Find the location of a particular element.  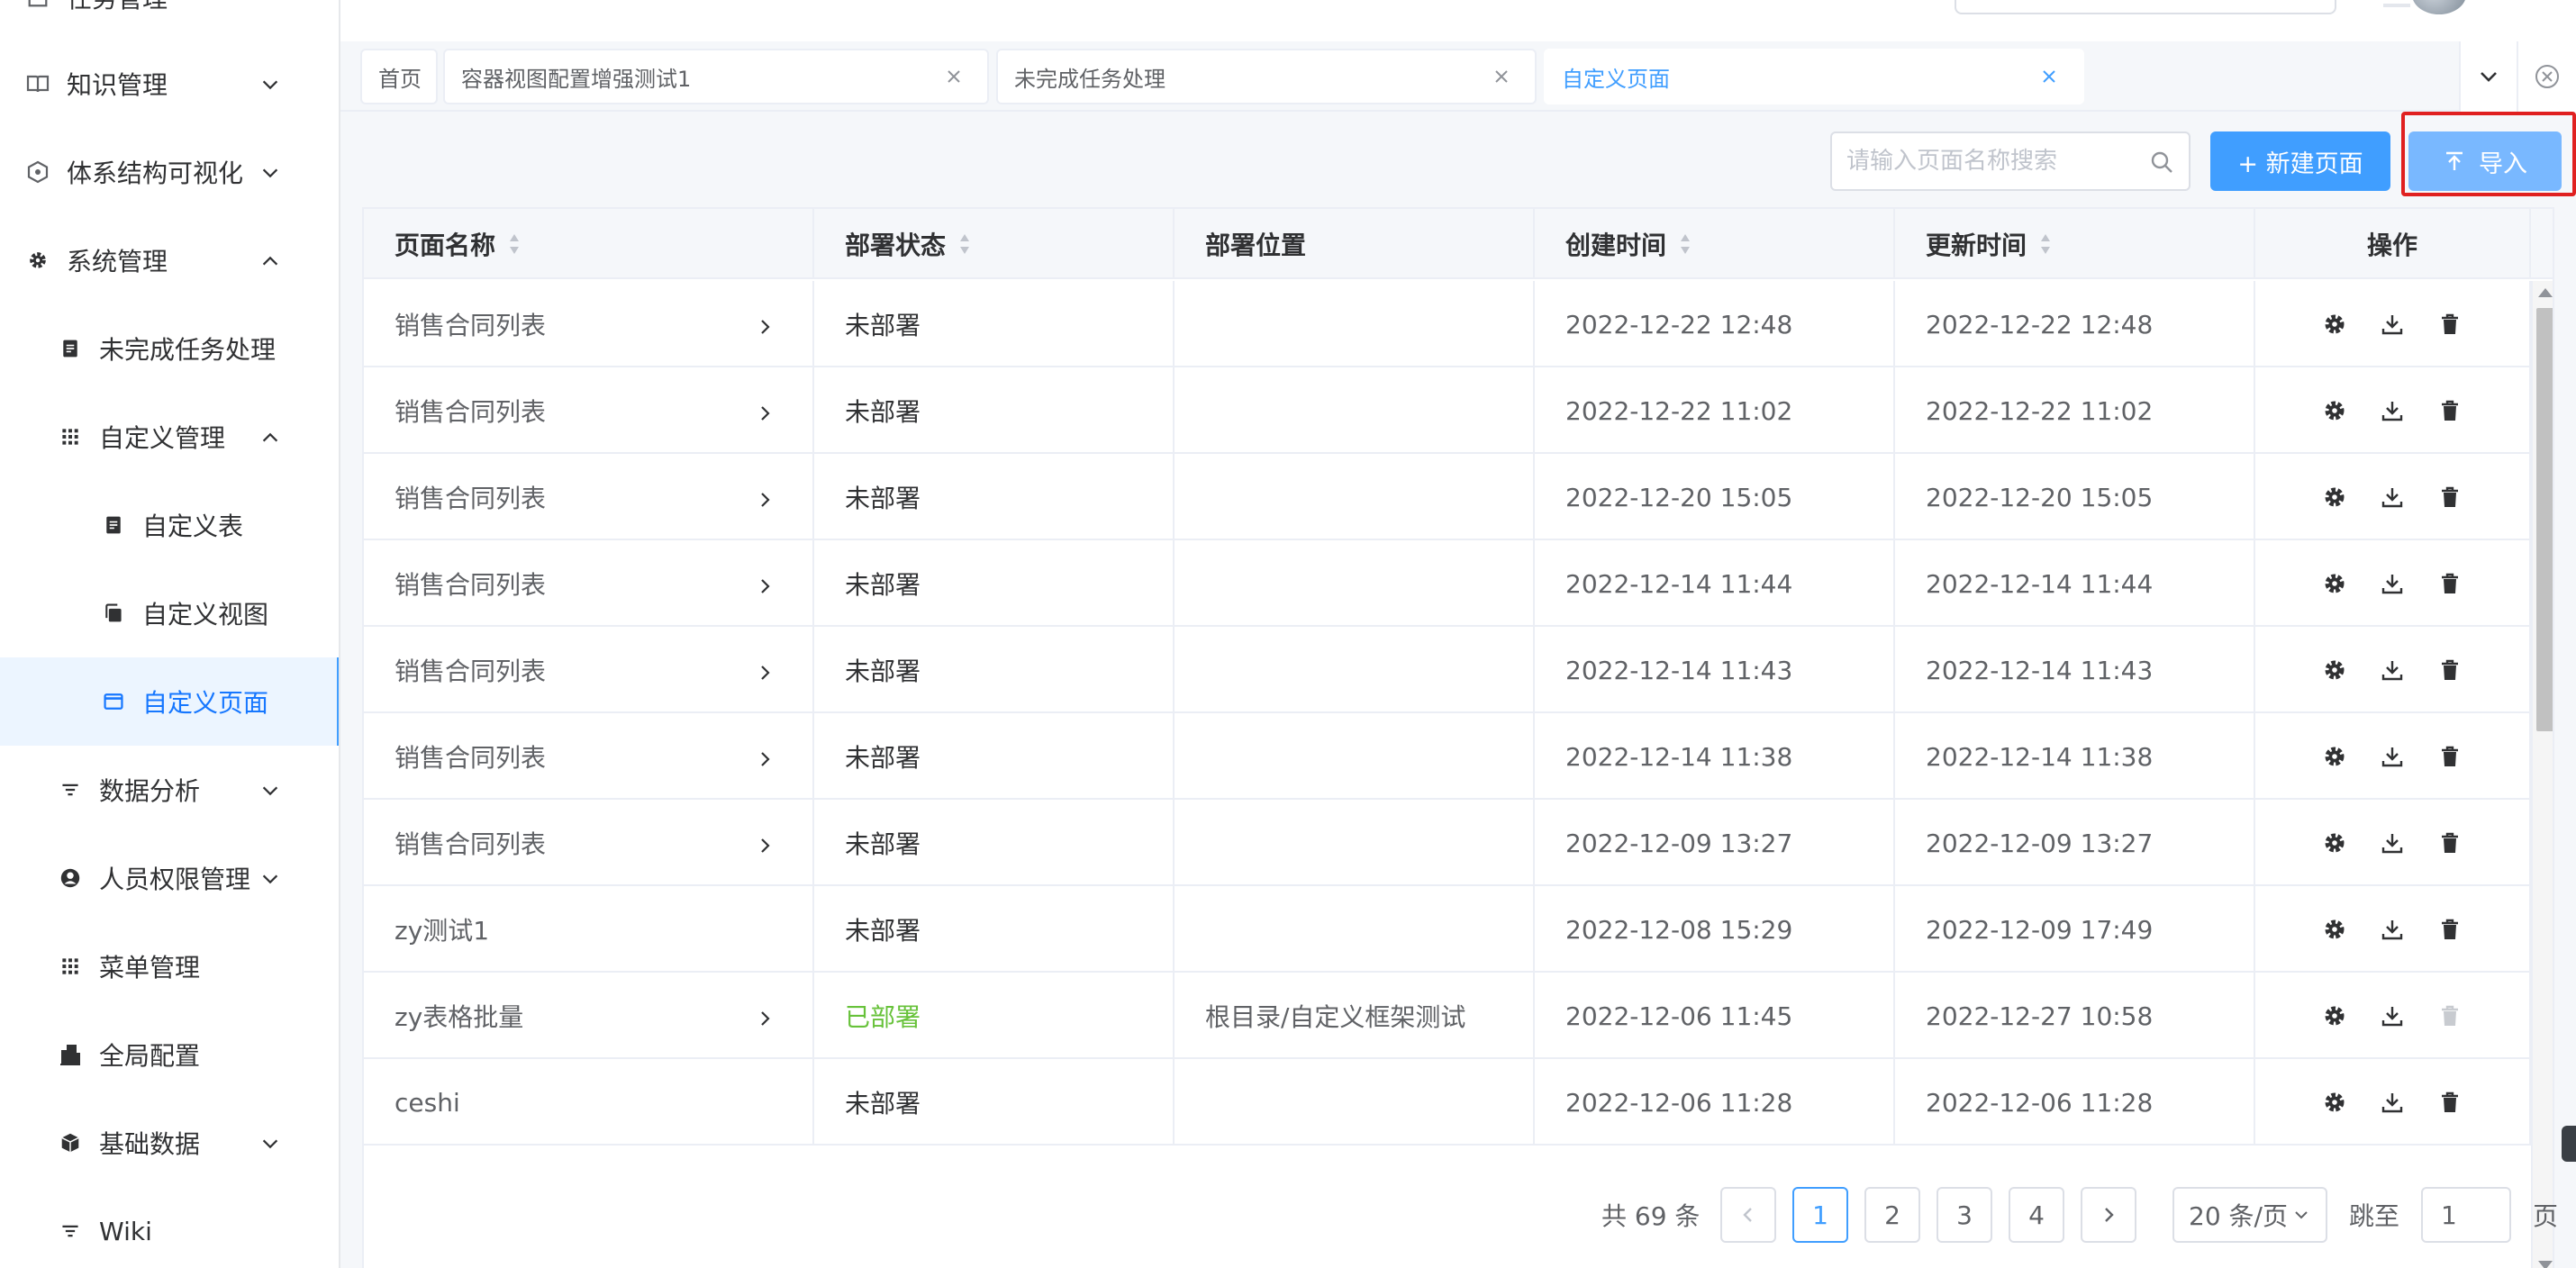

table-scrollbar is located at coordinates (2542, 774).